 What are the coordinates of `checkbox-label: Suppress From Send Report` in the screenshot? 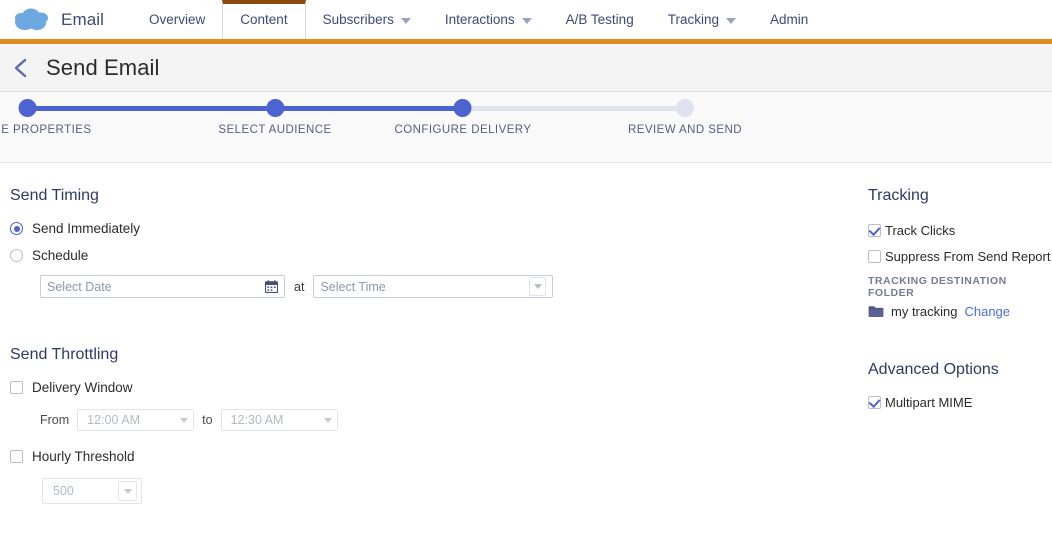 It's located at (968, 256).